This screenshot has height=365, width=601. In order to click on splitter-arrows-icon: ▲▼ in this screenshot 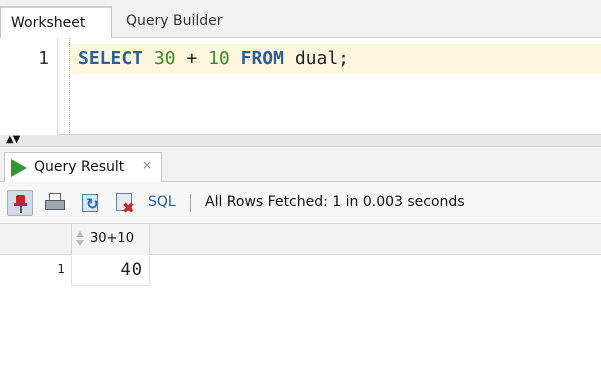, I will do `click(13, 139)`.